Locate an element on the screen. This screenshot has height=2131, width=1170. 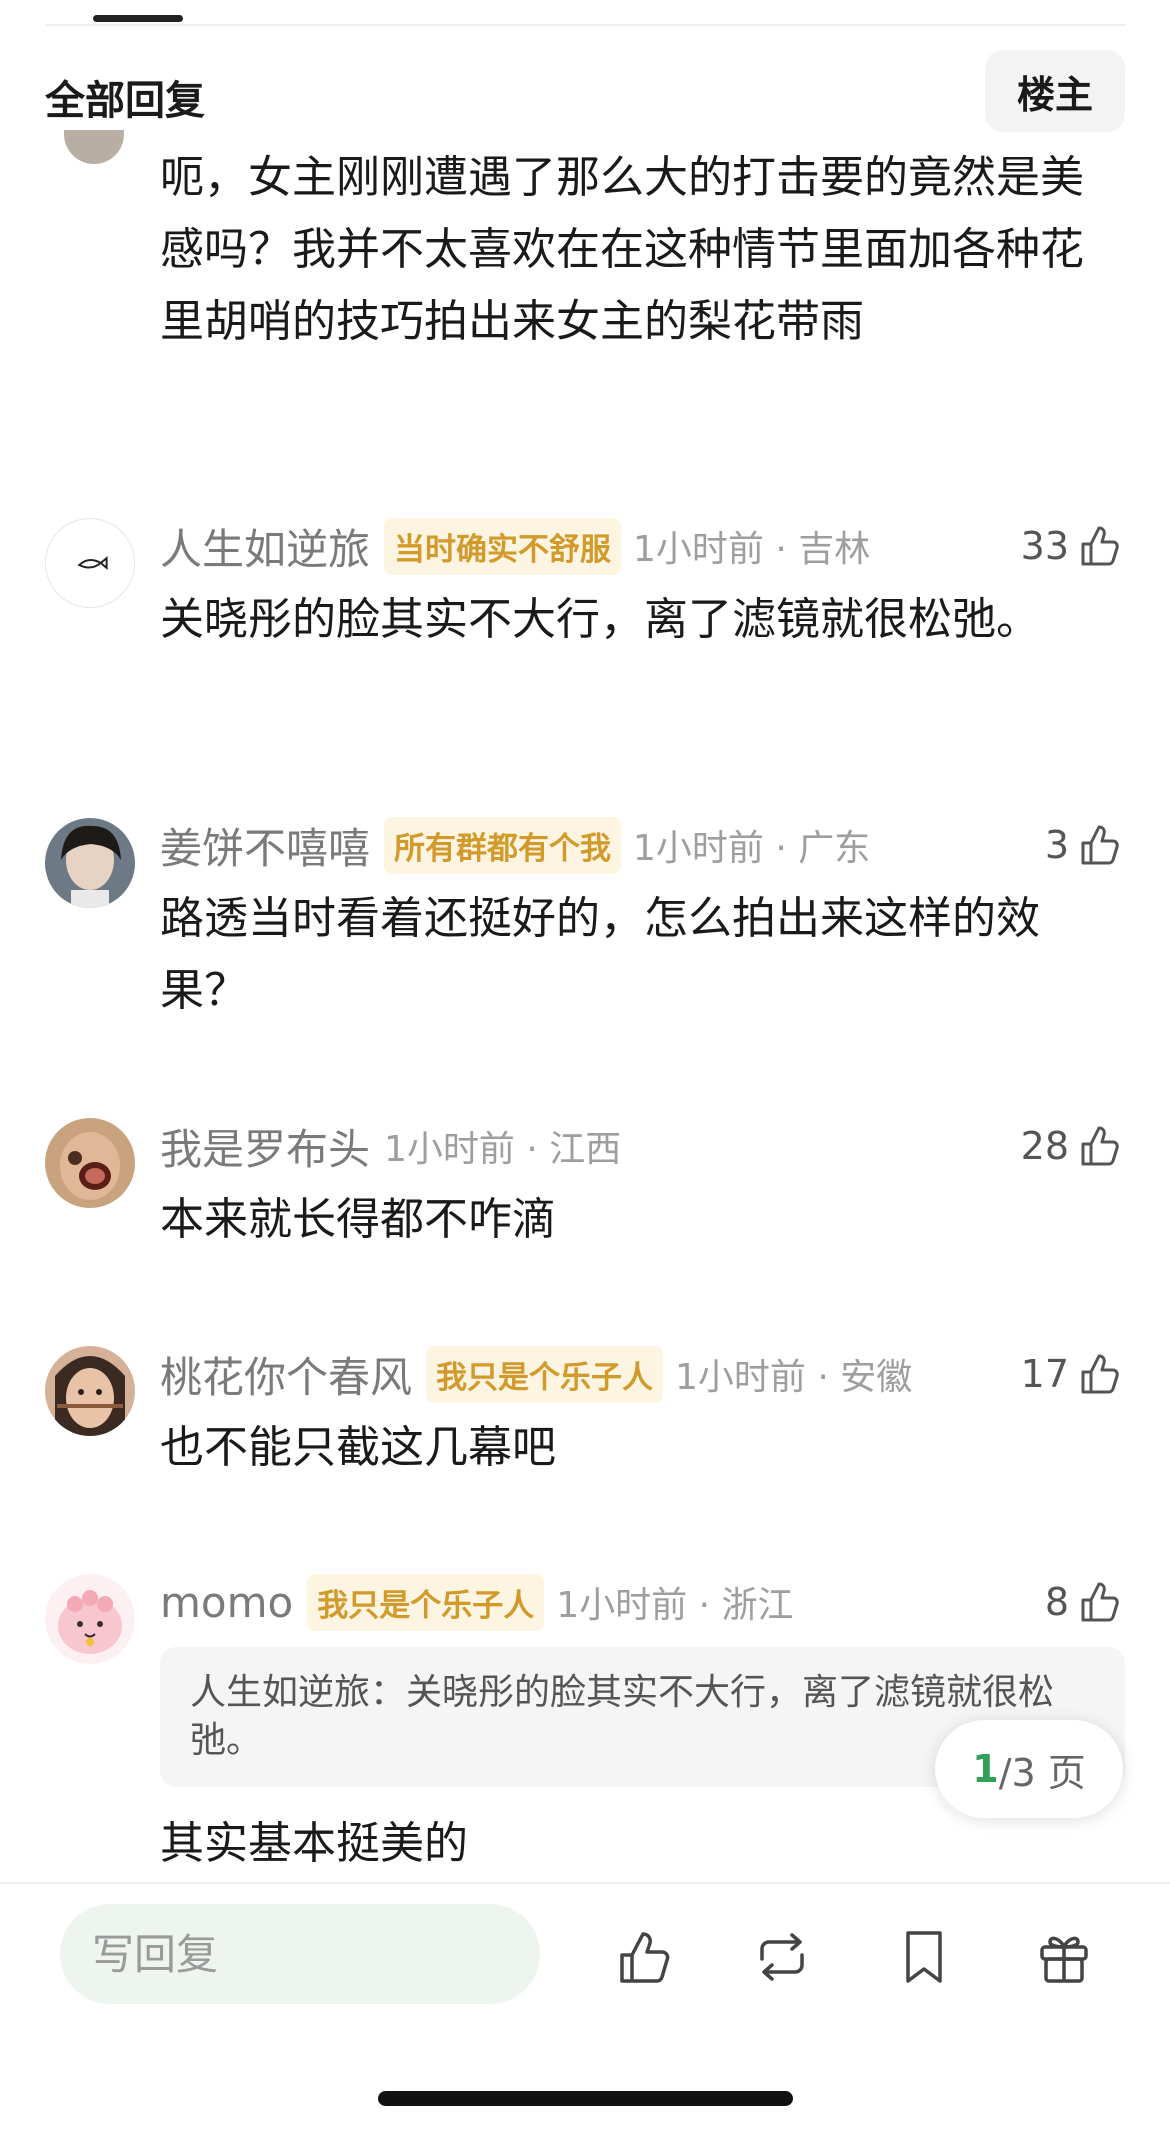
like-button: 33 is located at coordinates (1073, 546).